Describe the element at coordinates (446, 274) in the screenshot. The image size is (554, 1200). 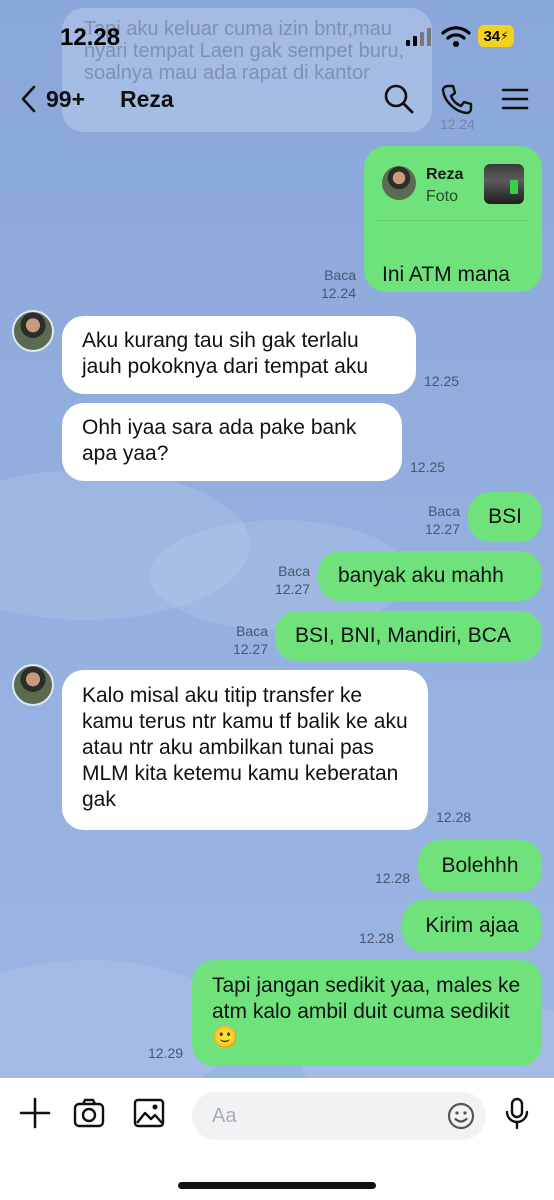
I see `message-text: Ini ATM mana` at that location.